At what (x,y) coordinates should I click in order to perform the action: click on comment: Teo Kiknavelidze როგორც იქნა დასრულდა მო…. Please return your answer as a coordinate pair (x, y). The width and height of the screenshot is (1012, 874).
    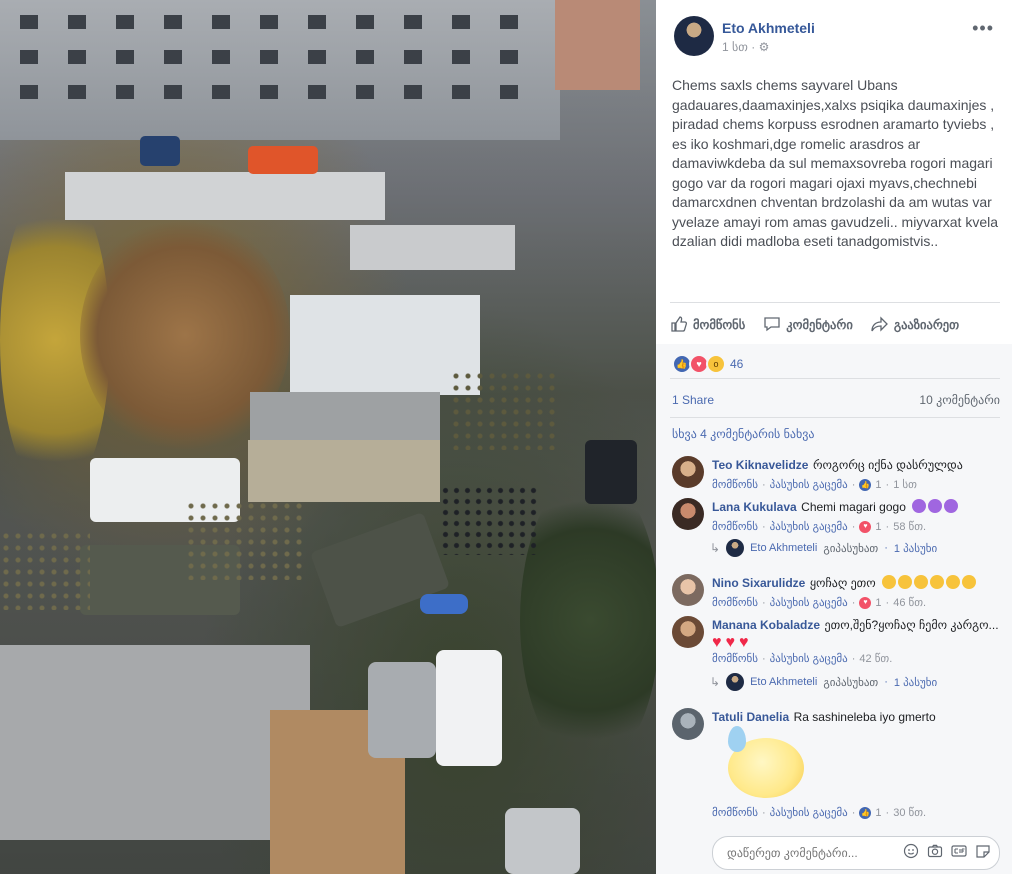
    Looking at the image, I should click on (837, 476).